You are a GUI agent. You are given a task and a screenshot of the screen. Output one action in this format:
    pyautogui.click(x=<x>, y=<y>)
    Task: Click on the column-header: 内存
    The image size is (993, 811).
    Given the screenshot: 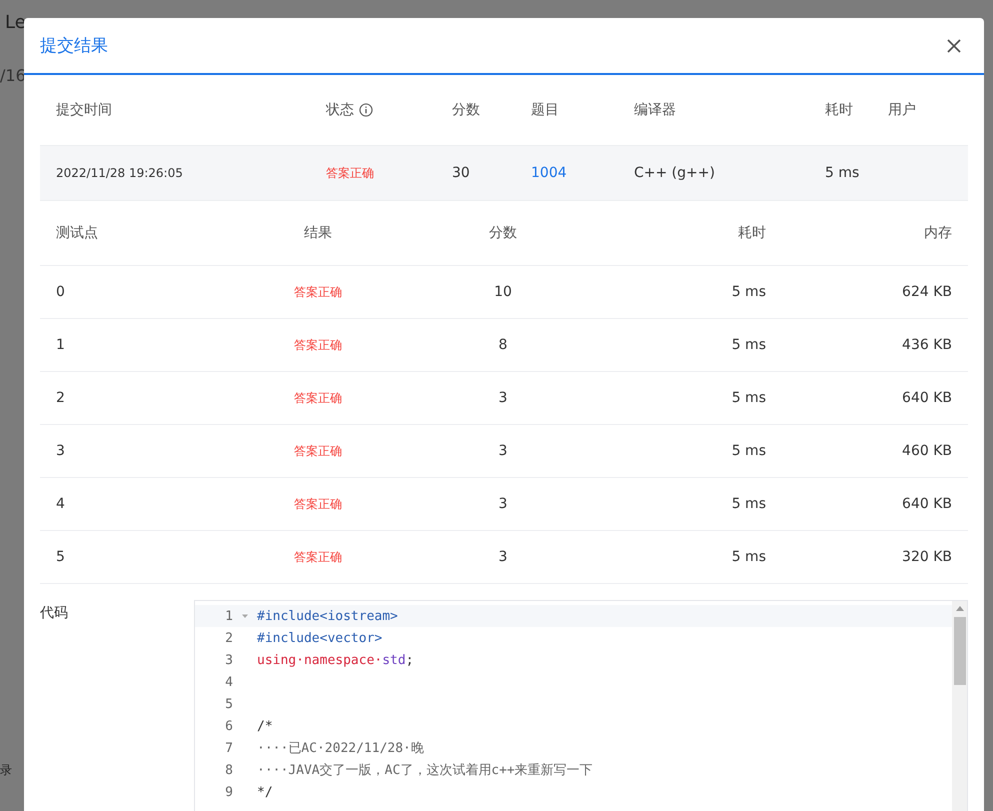 What is the action you would take?
    pyautogui.click(x=938, y=233)
    